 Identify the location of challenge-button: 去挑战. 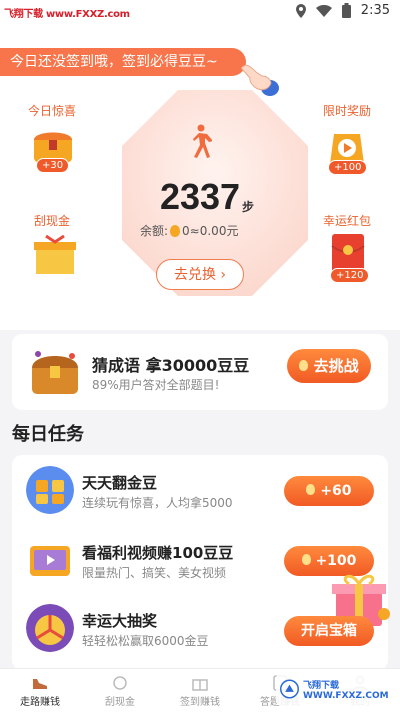
(329, 366).